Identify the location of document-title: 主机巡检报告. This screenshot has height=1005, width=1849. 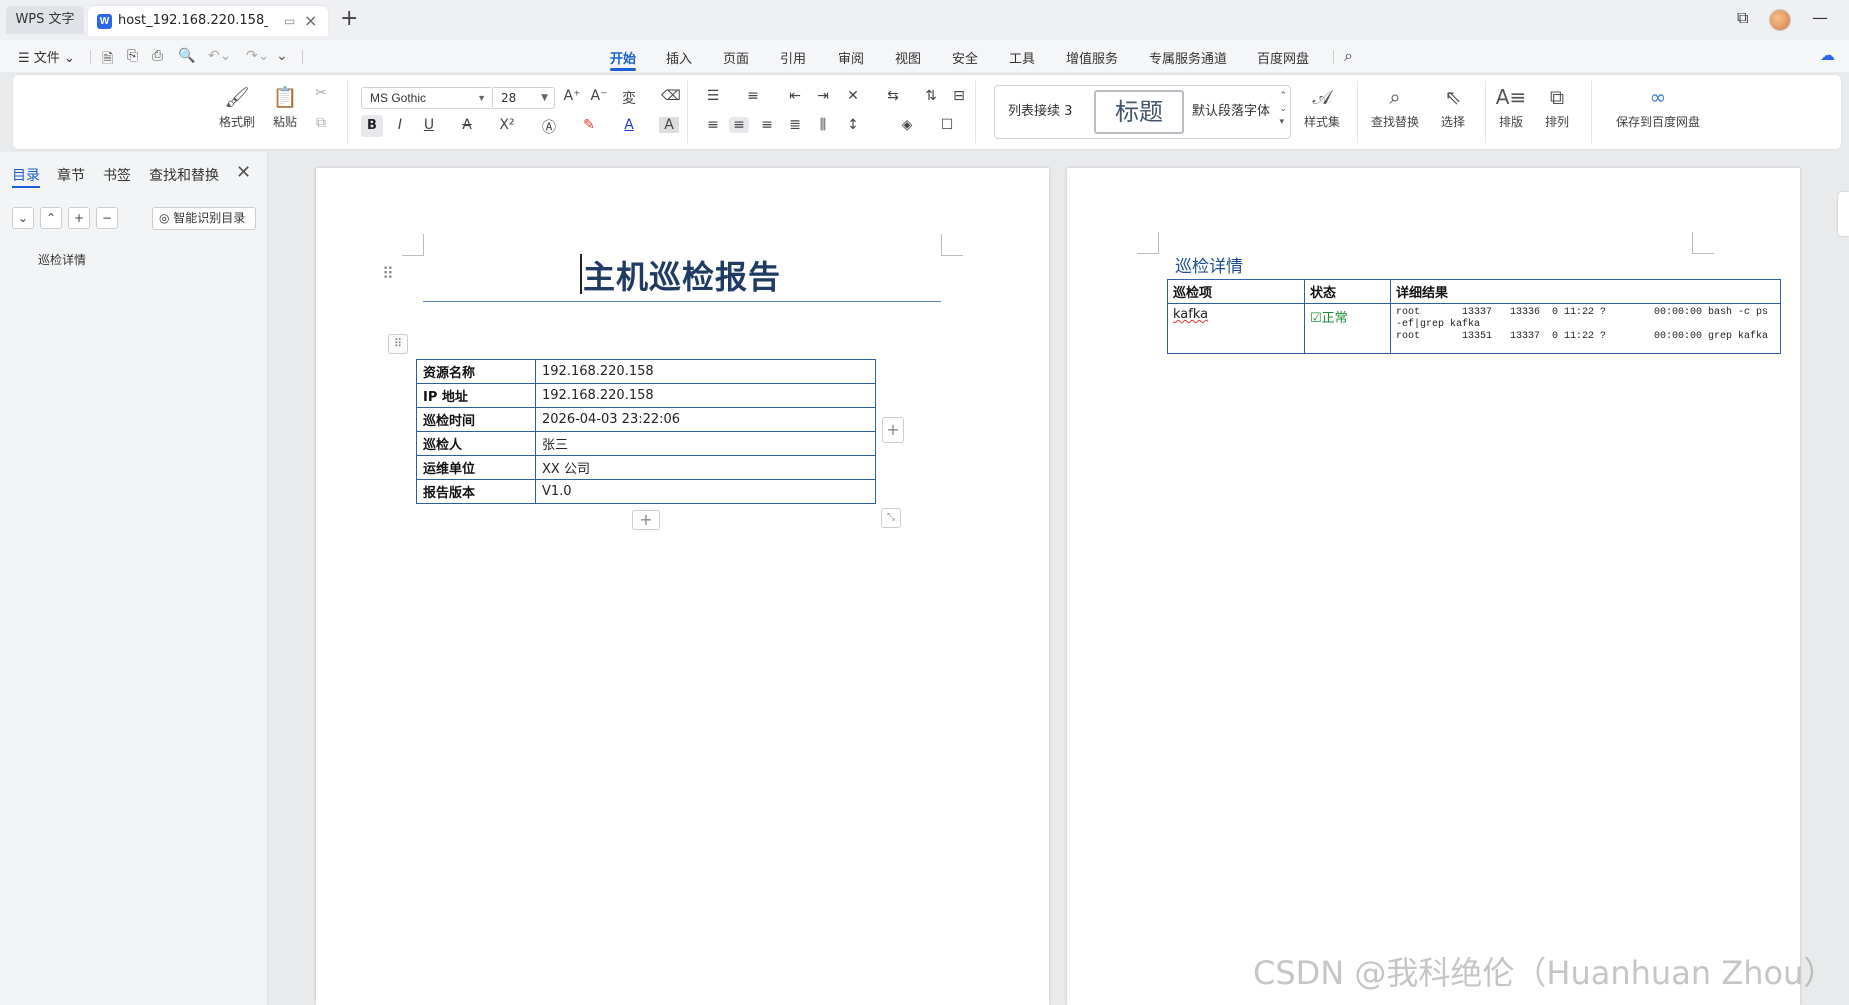
(682, 274).